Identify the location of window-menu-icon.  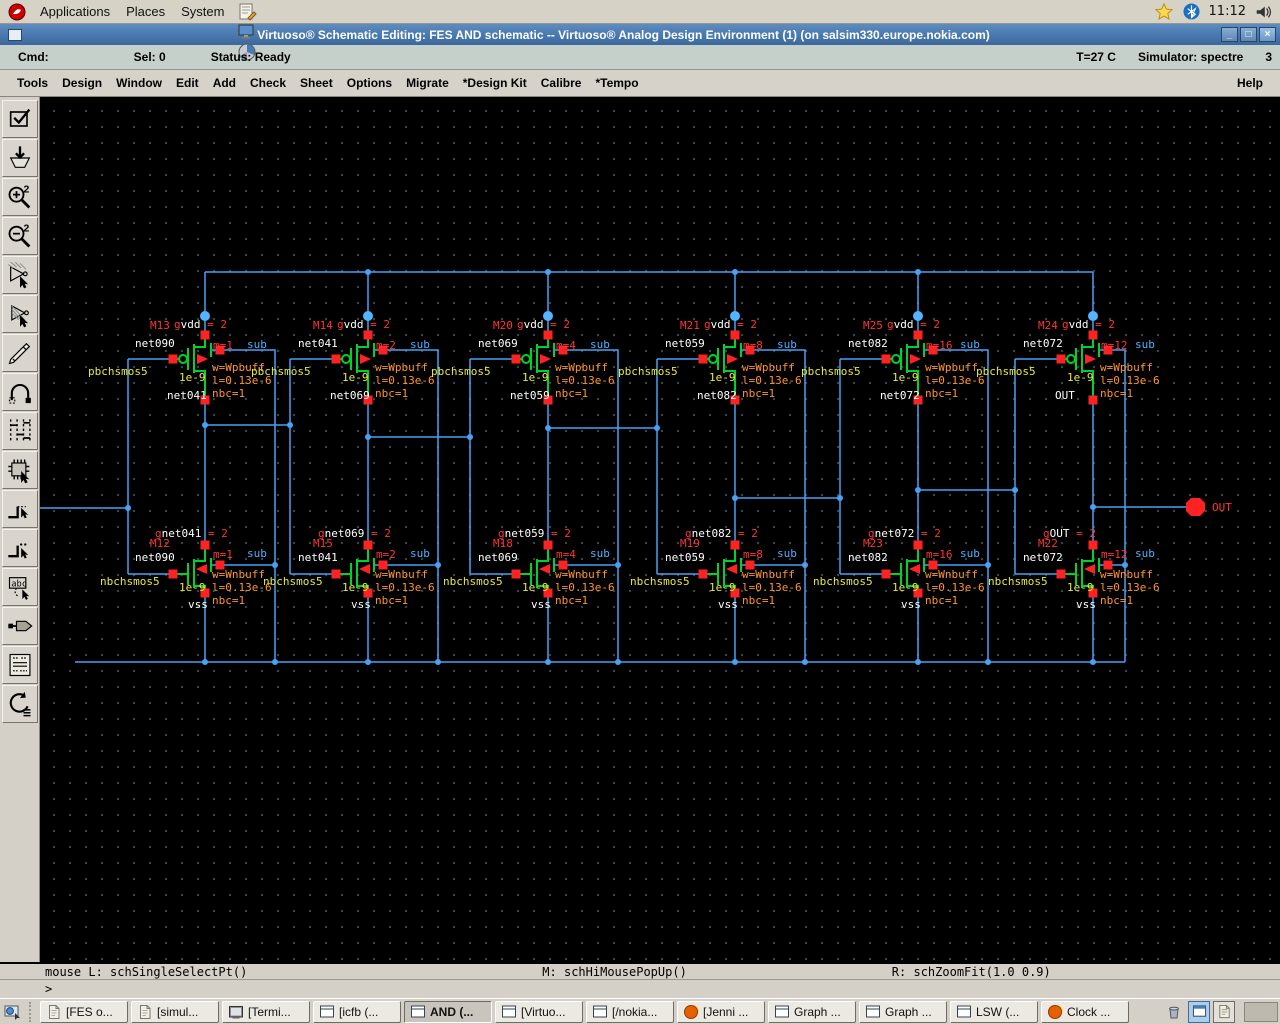
(15, 34).